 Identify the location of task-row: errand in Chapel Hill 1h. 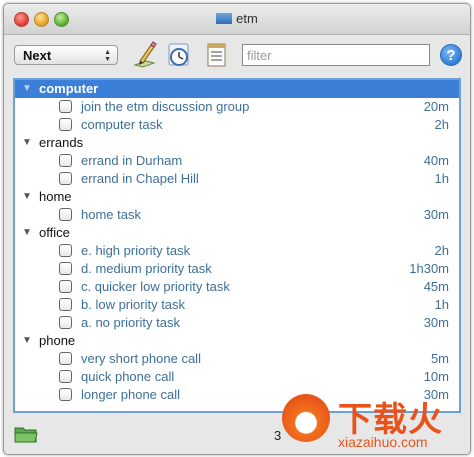
(237, 179).